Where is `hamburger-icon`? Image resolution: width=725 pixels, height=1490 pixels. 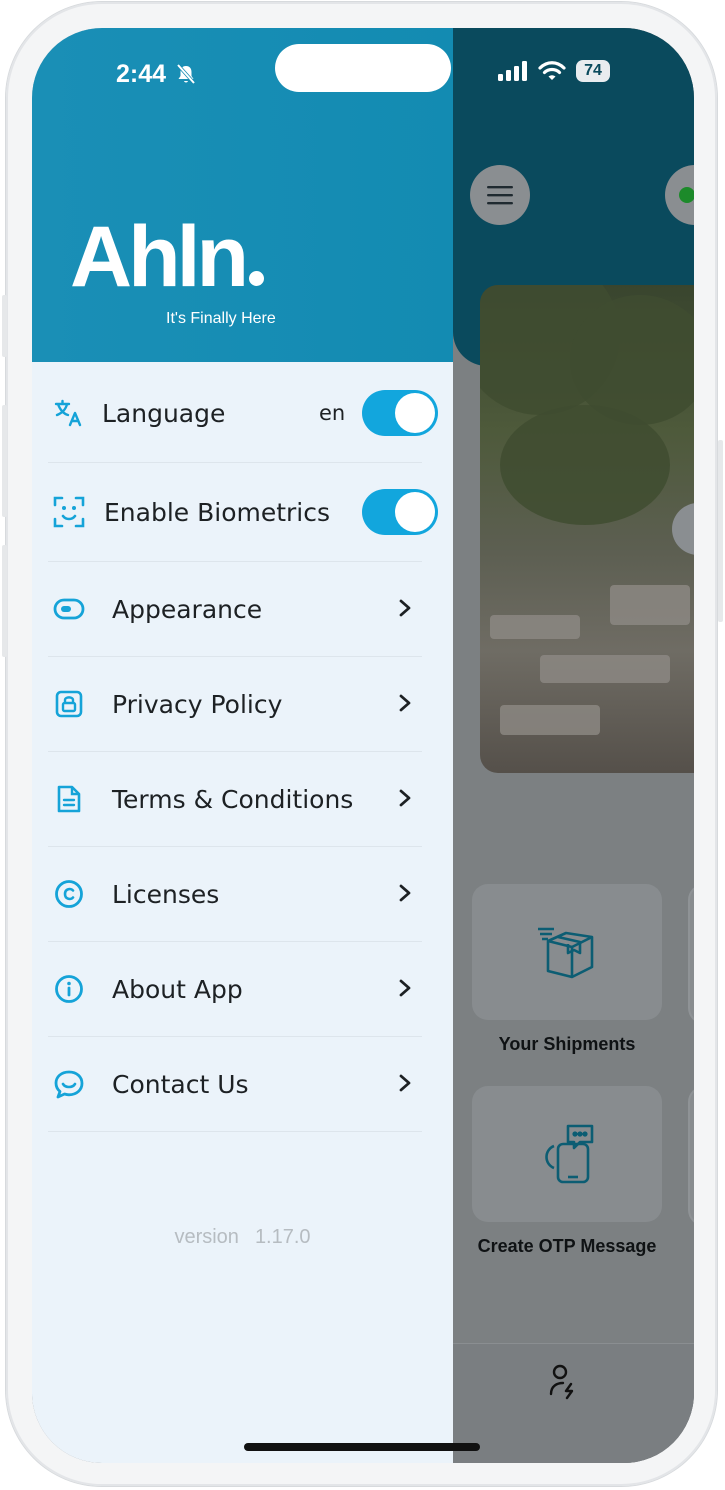
hamburger-icon is located at coordinates (500, 195).